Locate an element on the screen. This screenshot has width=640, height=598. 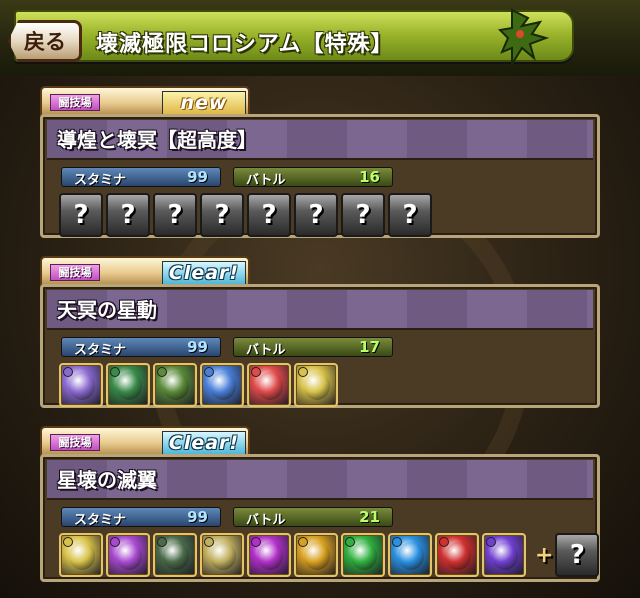
monster-row: ? ? ? ? ? ? ? ? is located at coordinates (245, 215).